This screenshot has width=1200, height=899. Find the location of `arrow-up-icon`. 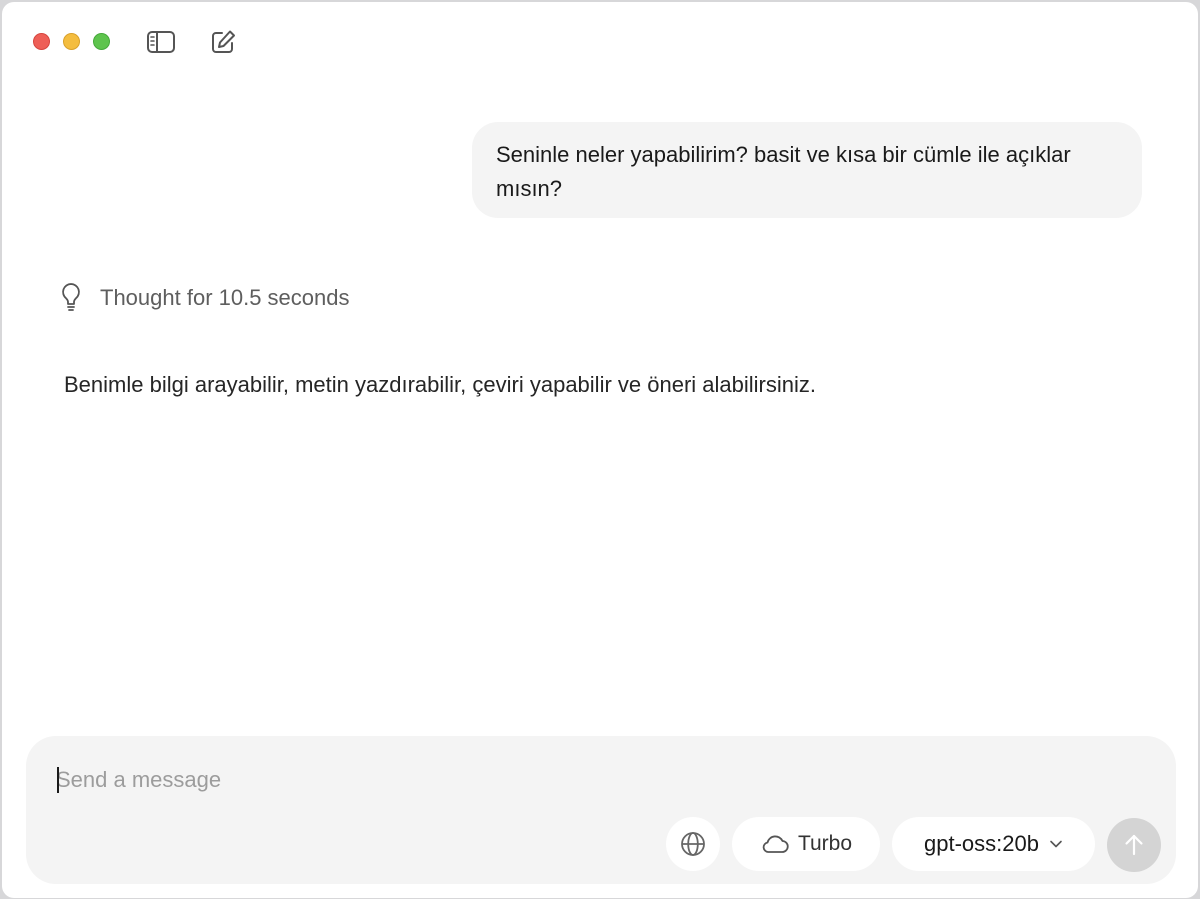

arrow-up-icon is located at coordinates (1134, 845).